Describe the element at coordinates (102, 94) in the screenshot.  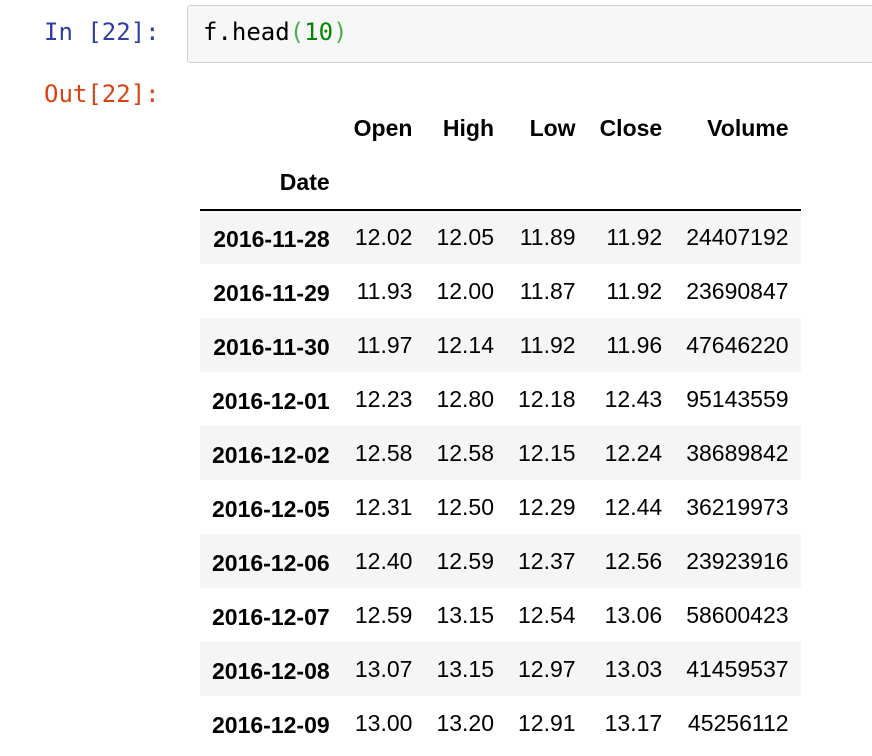
I see `output-prompt: Out[22]:` at that location.